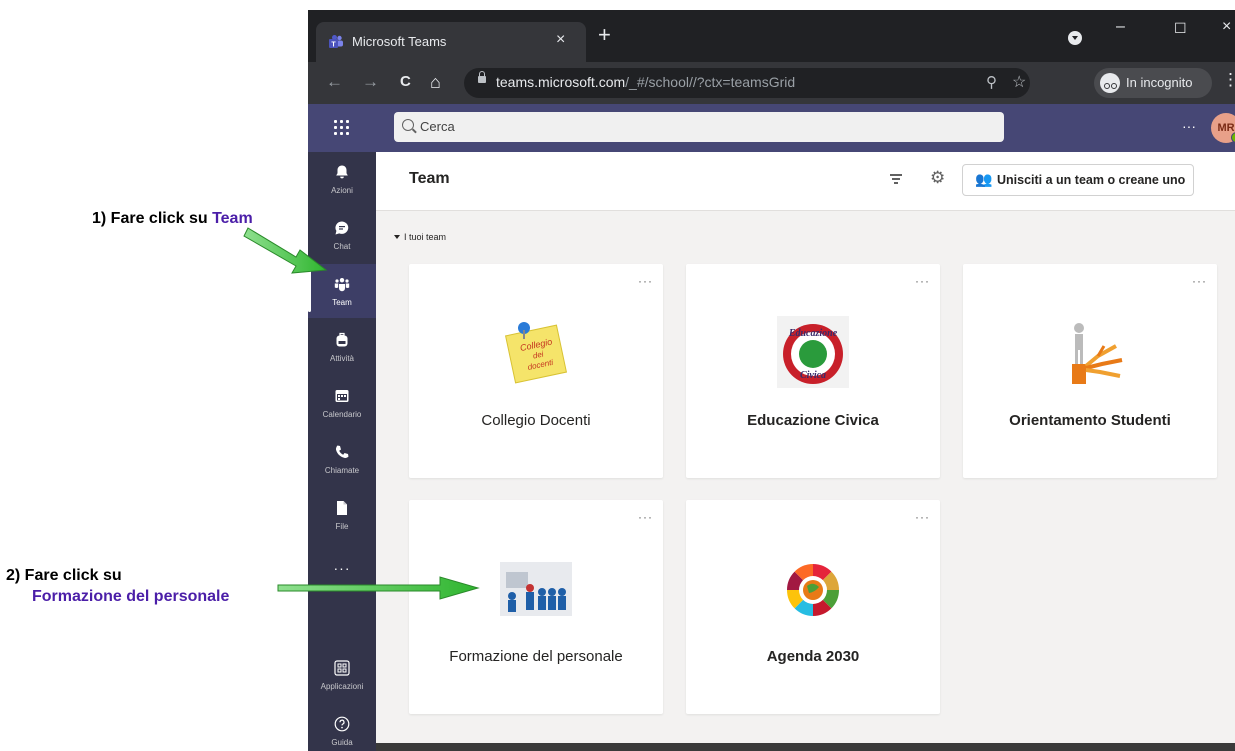 This screenshot has width=1235, height=751. Describe the element at coordinates (342, 302) in the screenshot. I see `rail-label: Team` at that location.